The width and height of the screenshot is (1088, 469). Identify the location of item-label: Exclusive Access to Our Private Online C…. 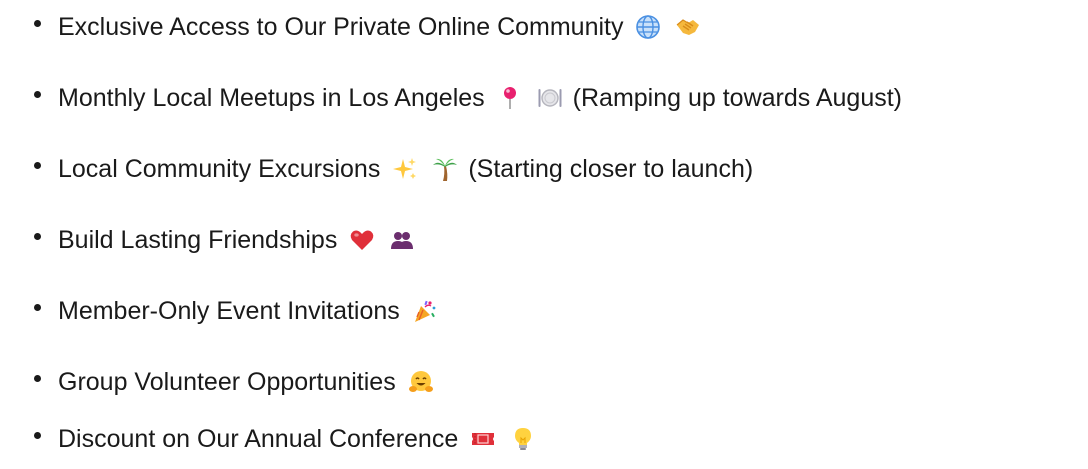
(341, 27).